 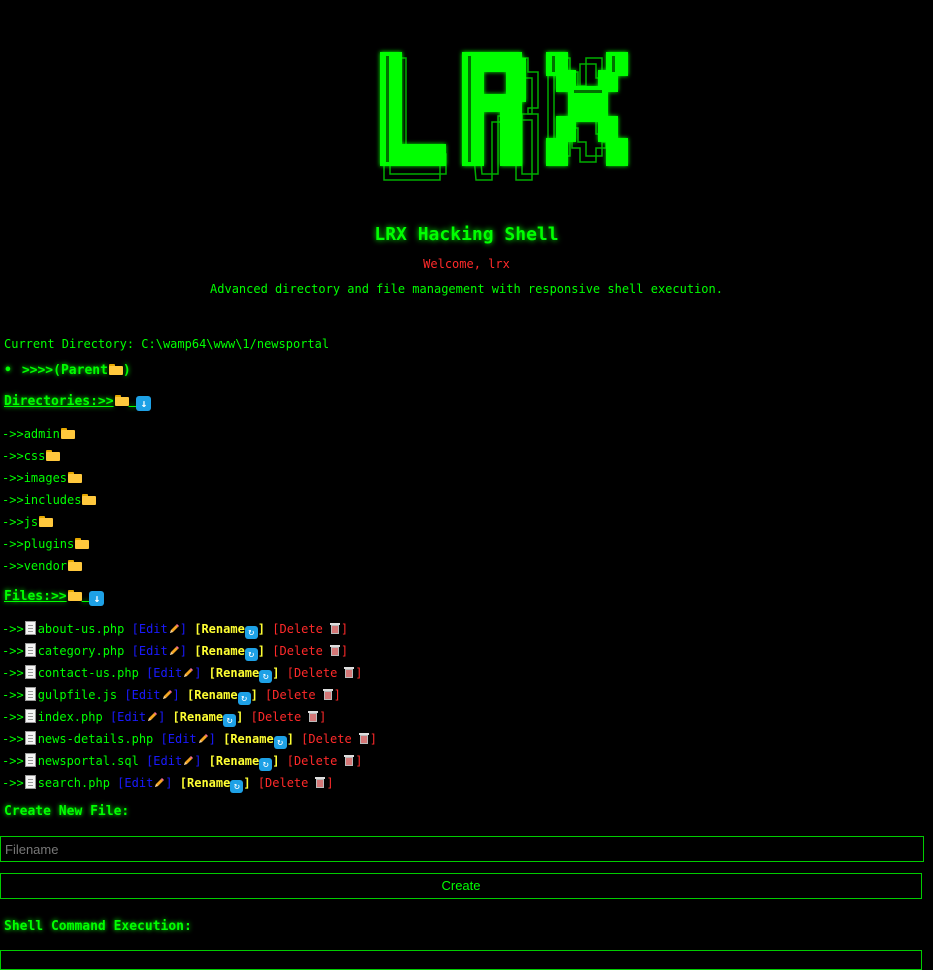 I want to click on file-name: index.php, so click(x=70, y=717).